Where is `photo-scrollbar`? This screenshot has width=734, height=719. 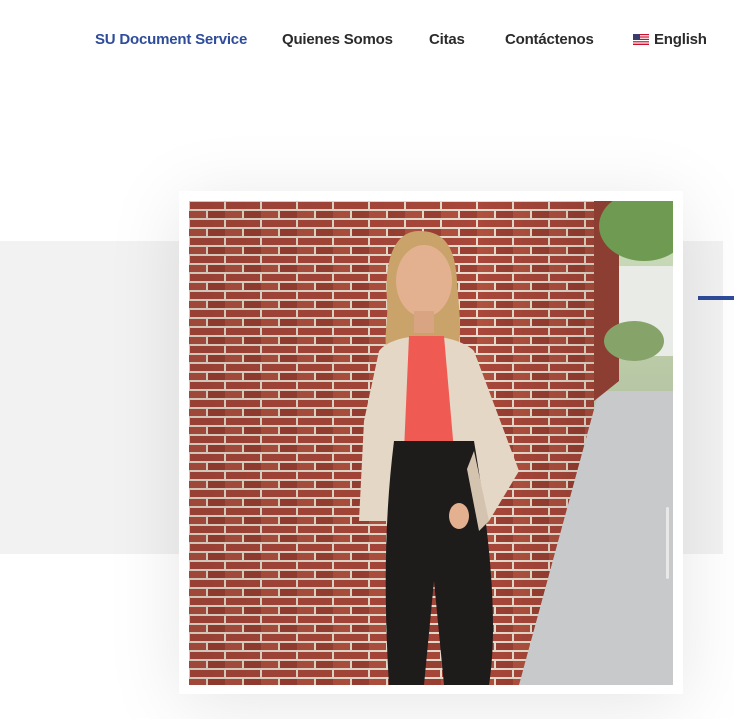 photo-scrollbar is located at coordinates (667, 543).